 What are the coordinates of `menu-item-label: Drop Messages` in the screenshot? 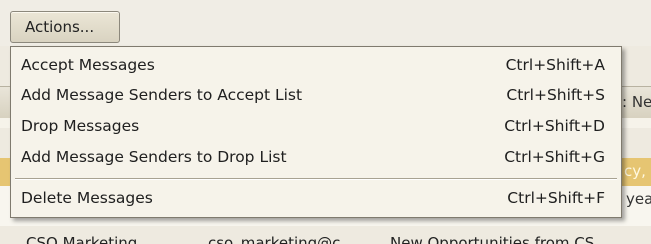 It's located at (80, 126).